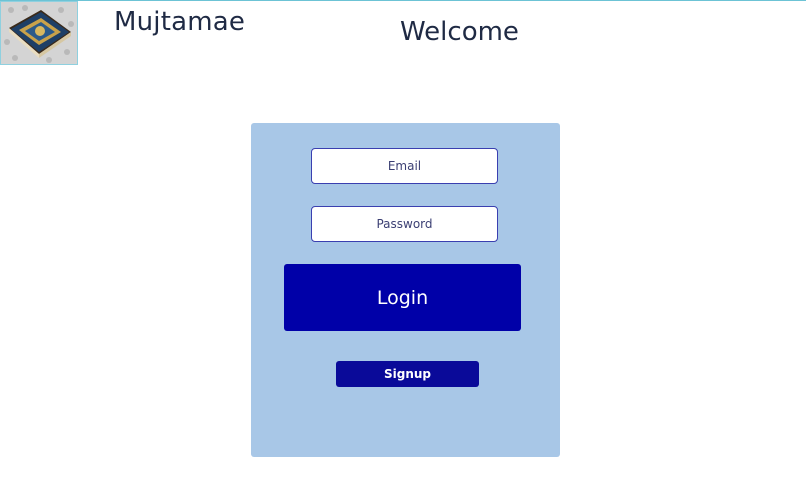 The height and width of the screenshot is (488, 806). I want to click on login-button: Login, so click(402, 297).